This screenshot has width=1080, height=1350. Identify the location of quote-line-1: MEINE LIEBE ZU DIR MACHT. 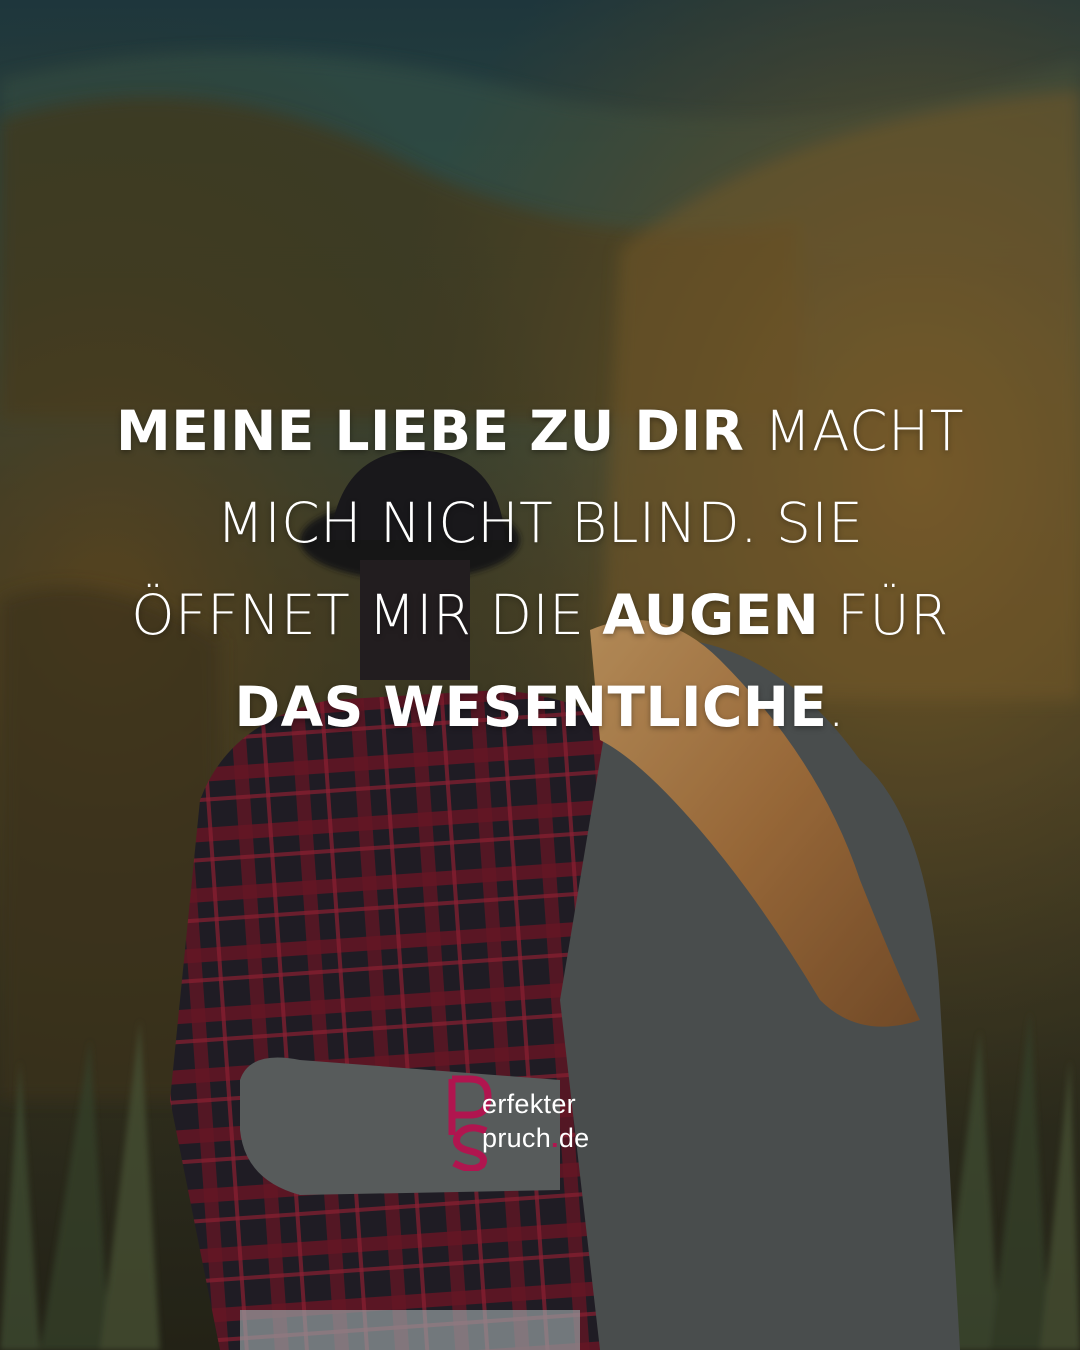
(540, 431).